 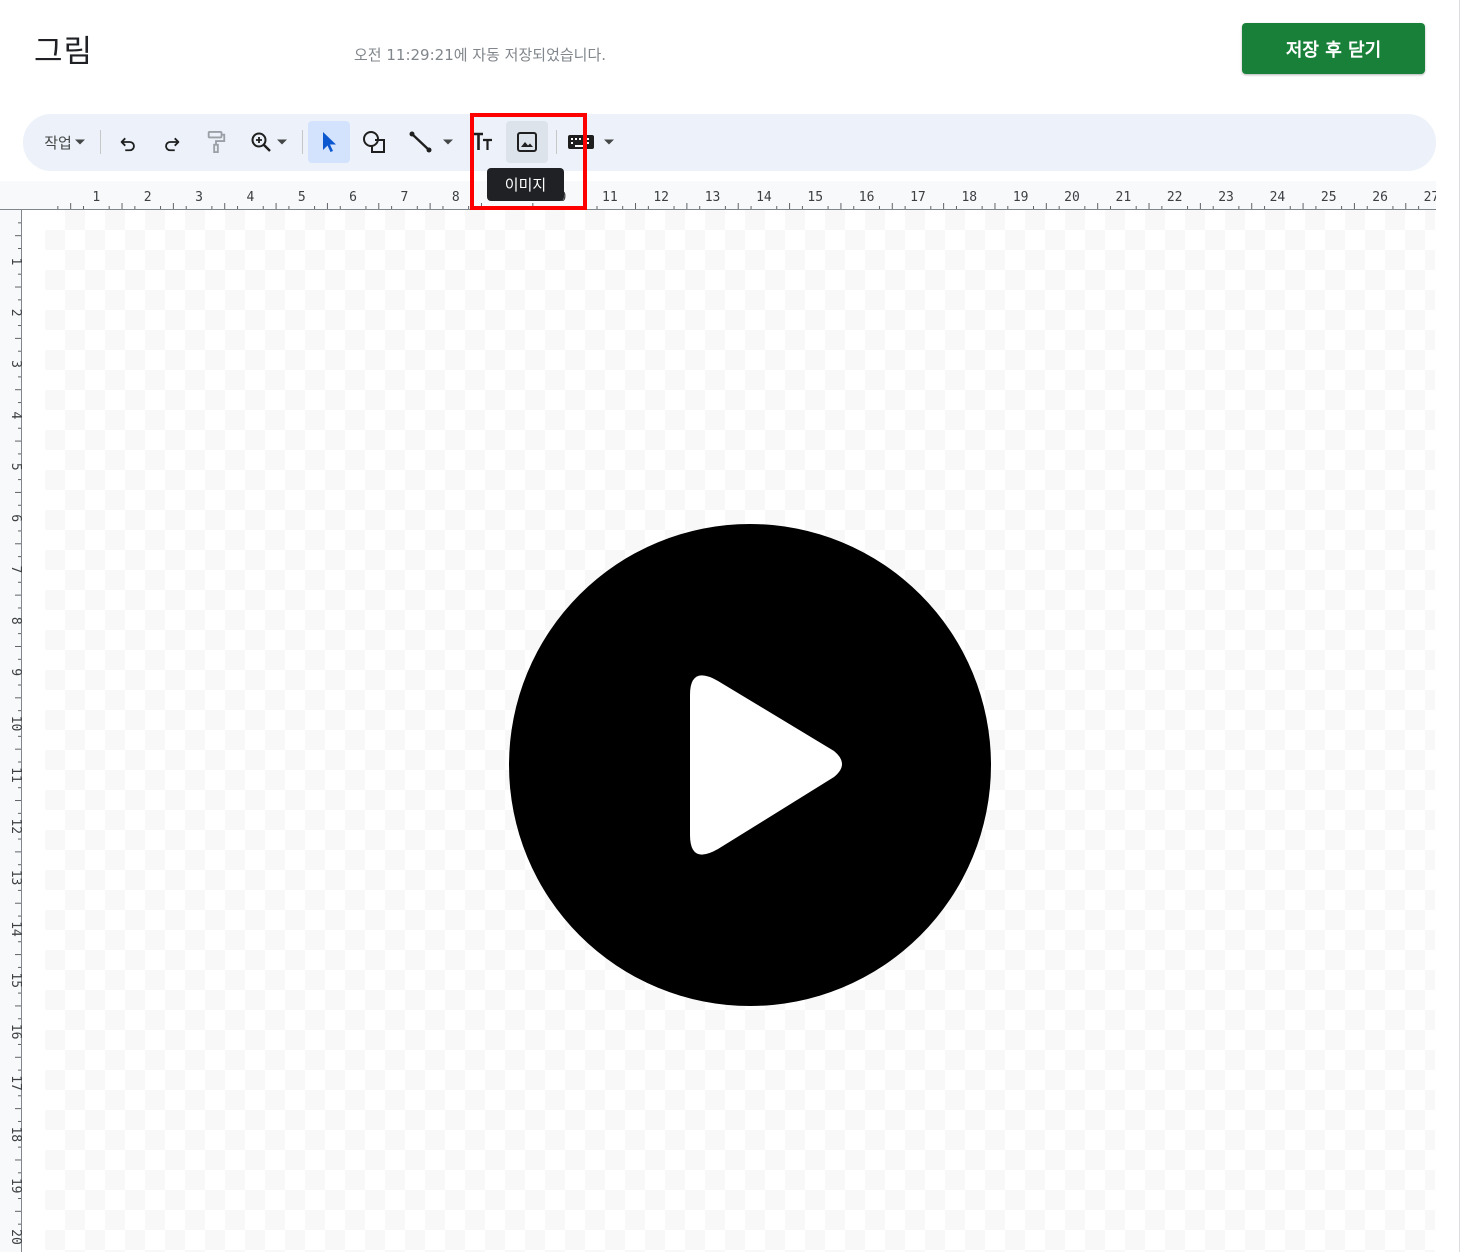 I want to click on ruler-label: 25, so click(x=1329, y=197).